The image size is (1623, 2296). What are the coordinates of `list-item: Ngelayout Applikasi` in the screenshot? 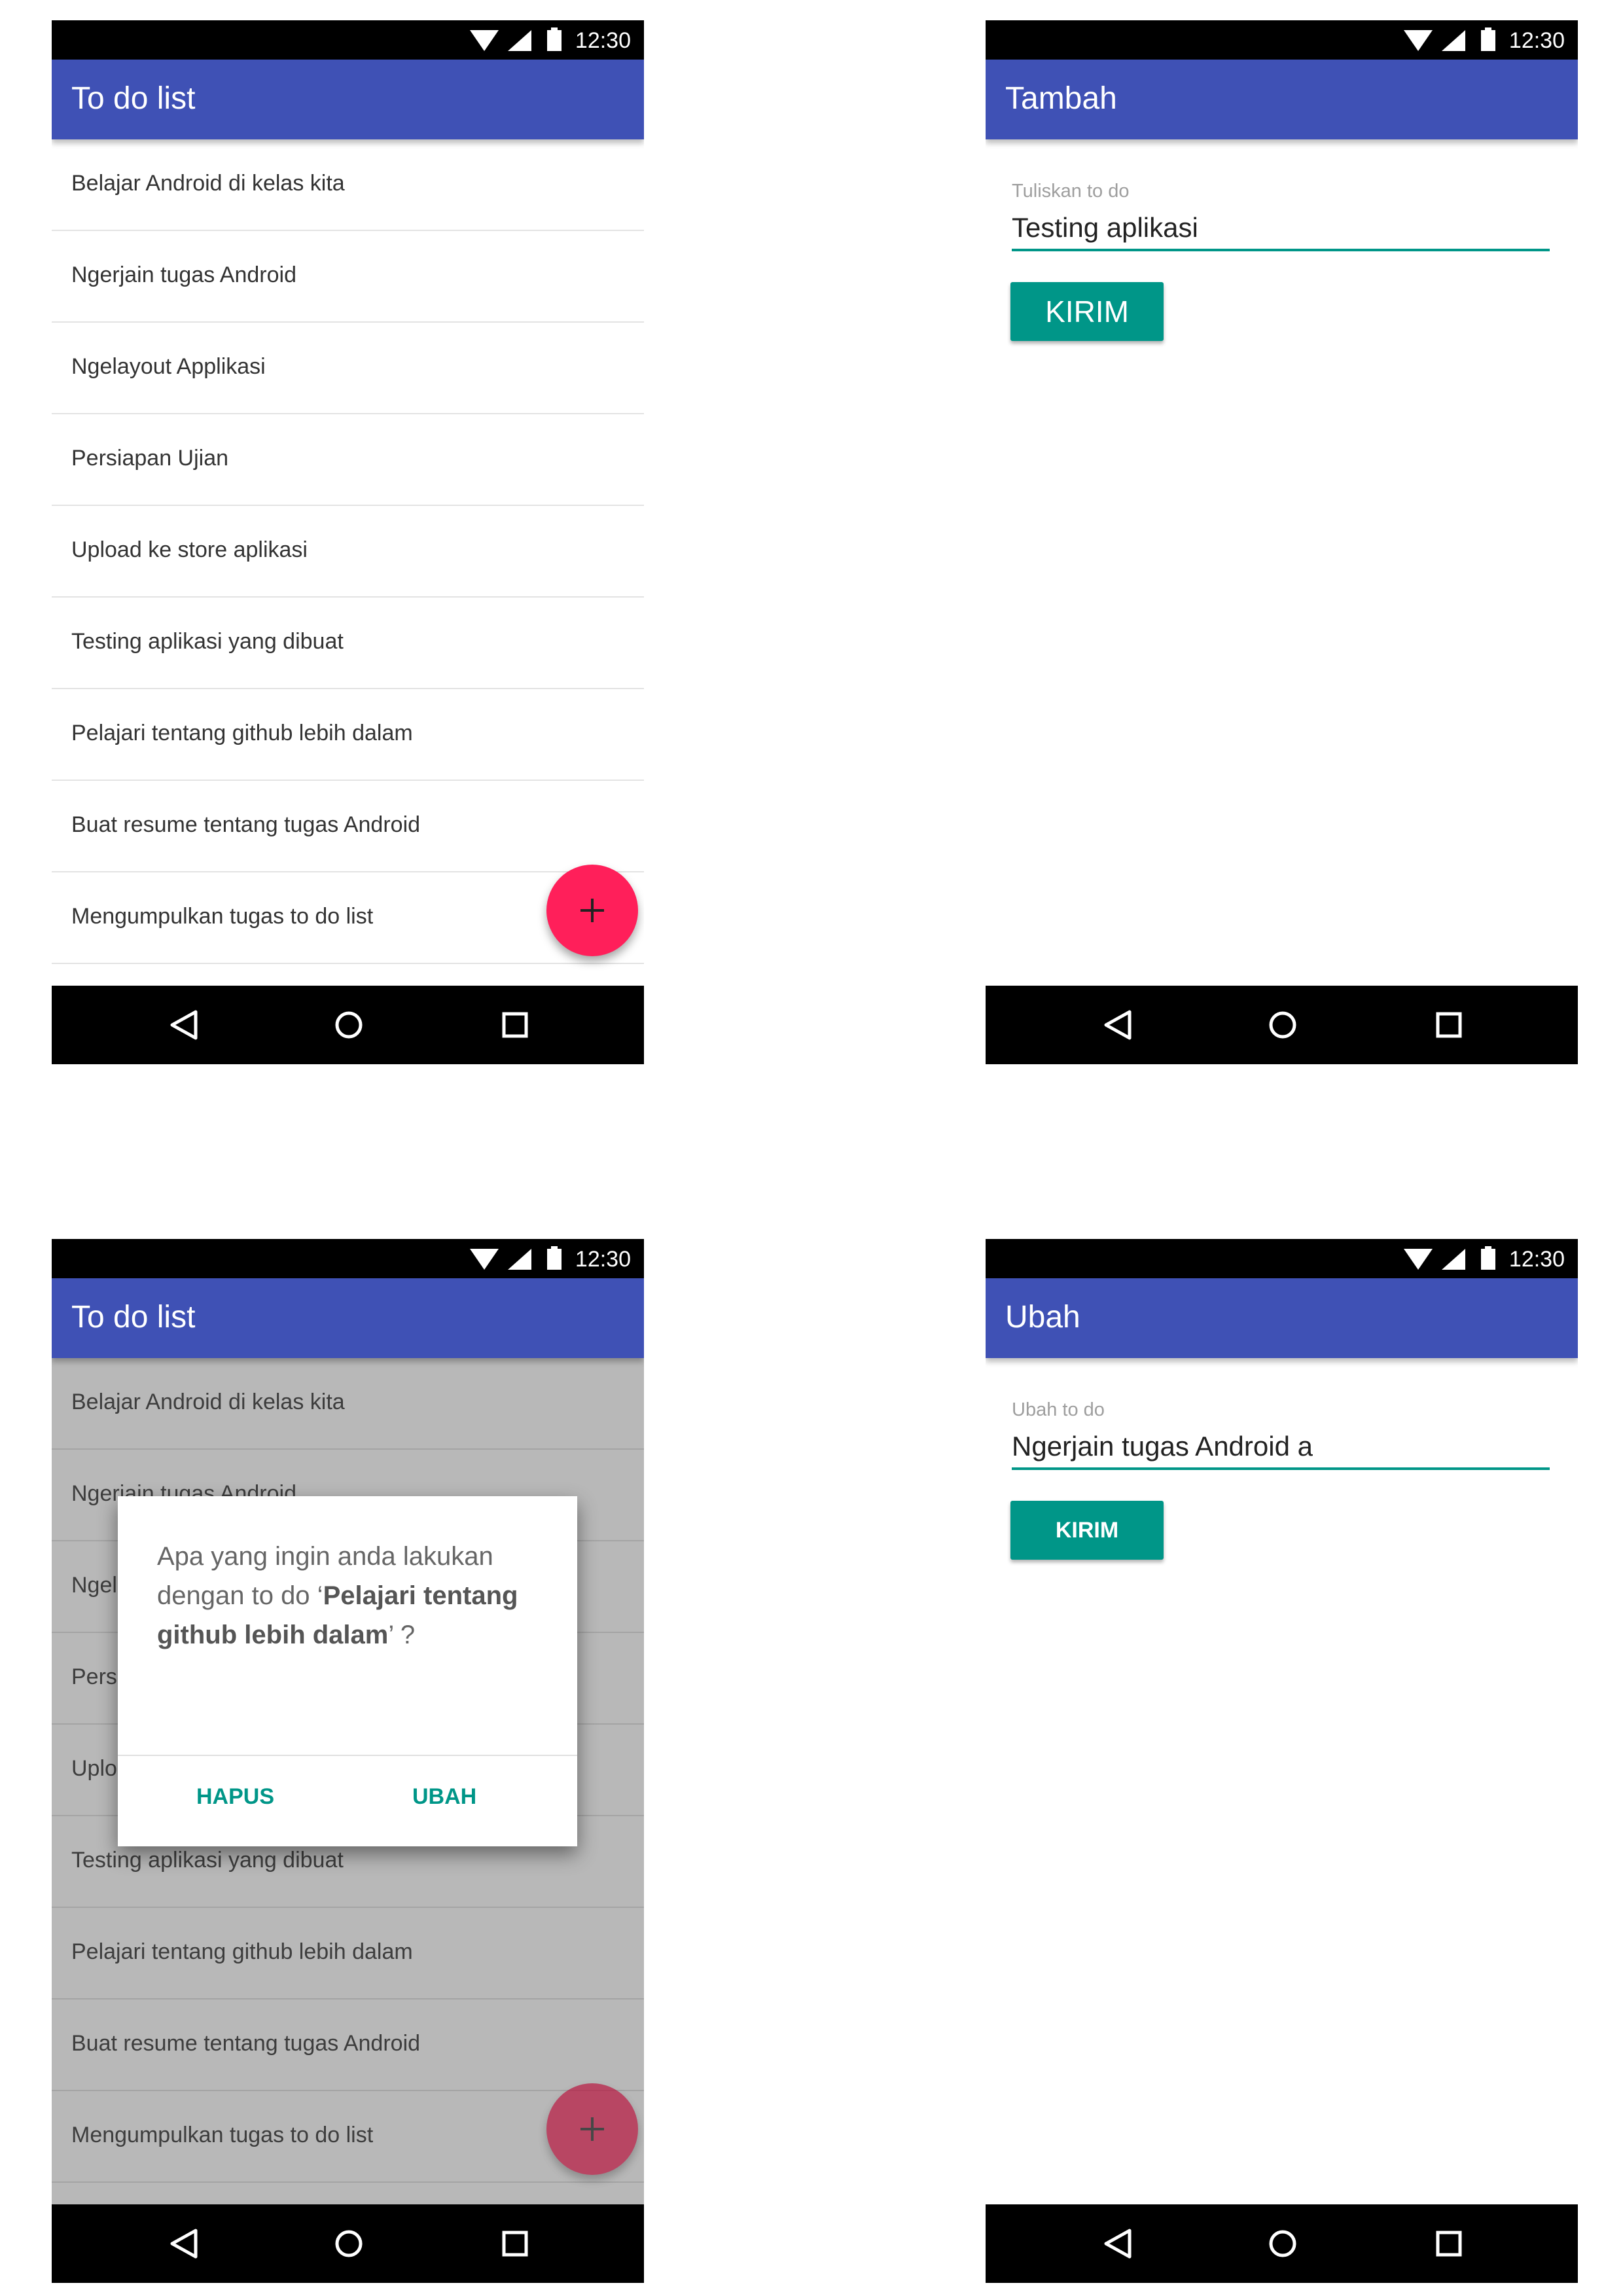 It's located at (348, 368).